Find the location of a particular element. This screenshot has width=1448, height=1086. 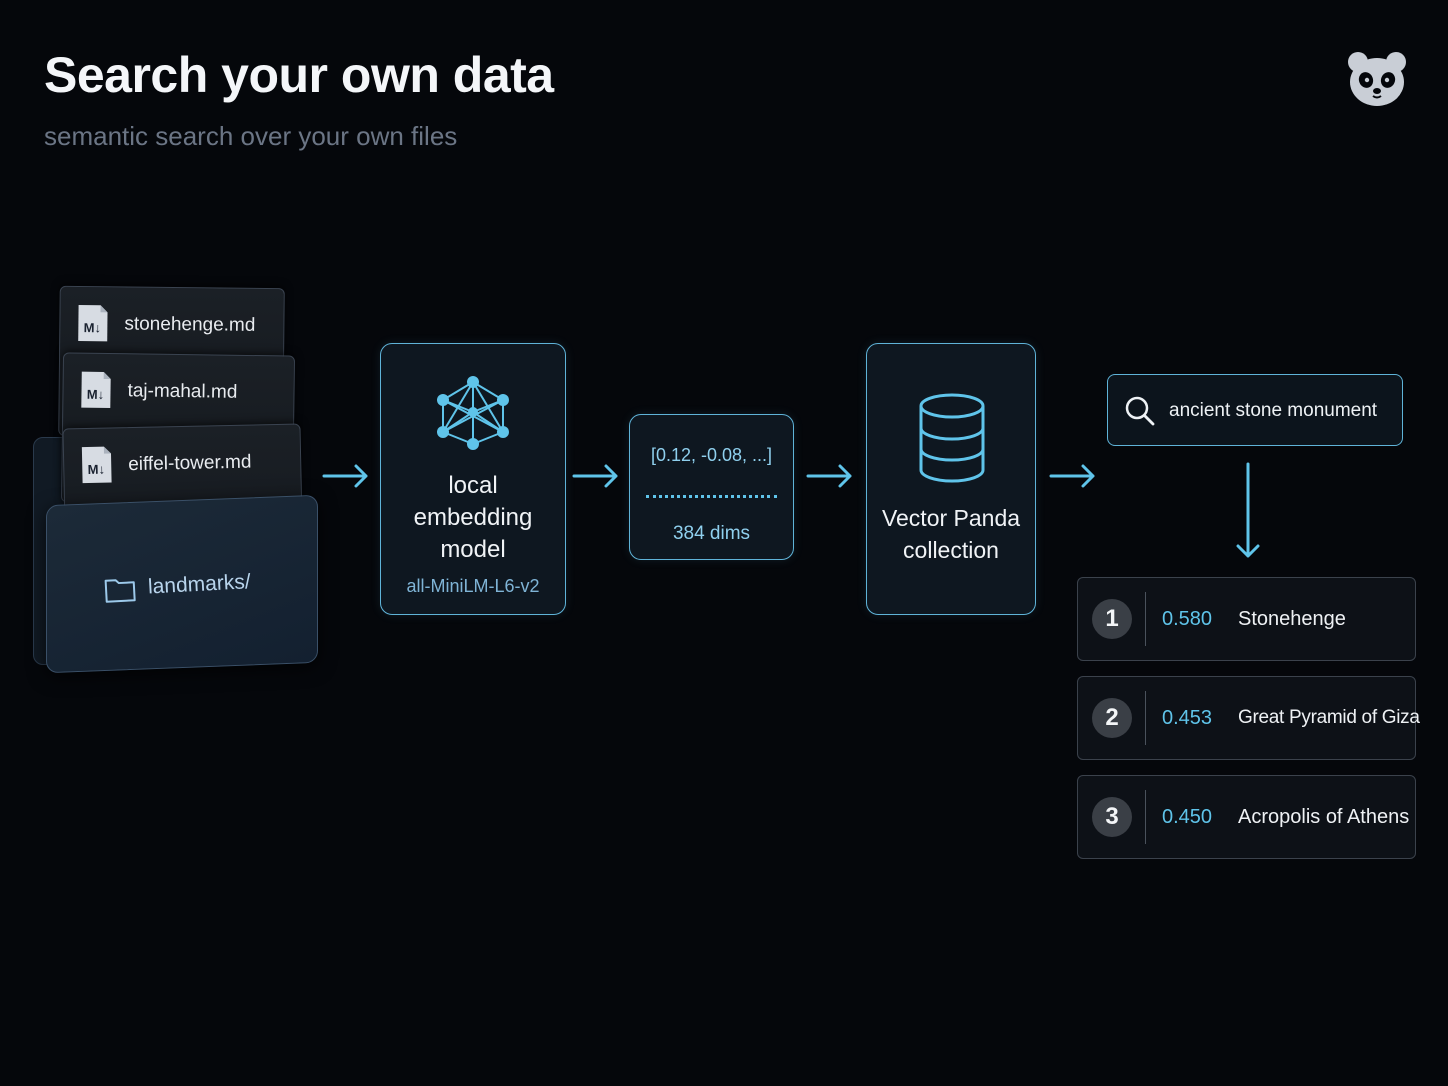

result-name: Acropolis of Athens is located at coordinates (1324, 817).